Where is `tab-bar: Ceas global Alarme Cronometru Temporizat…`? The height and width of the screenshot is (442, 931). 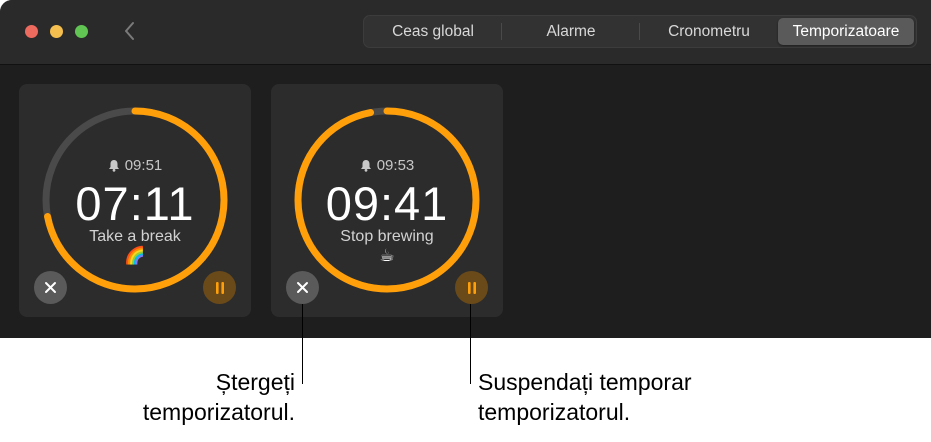 tab-bar: Ceas global Alarme Cronometru Temporizat… is located at coordinates (640, 31).